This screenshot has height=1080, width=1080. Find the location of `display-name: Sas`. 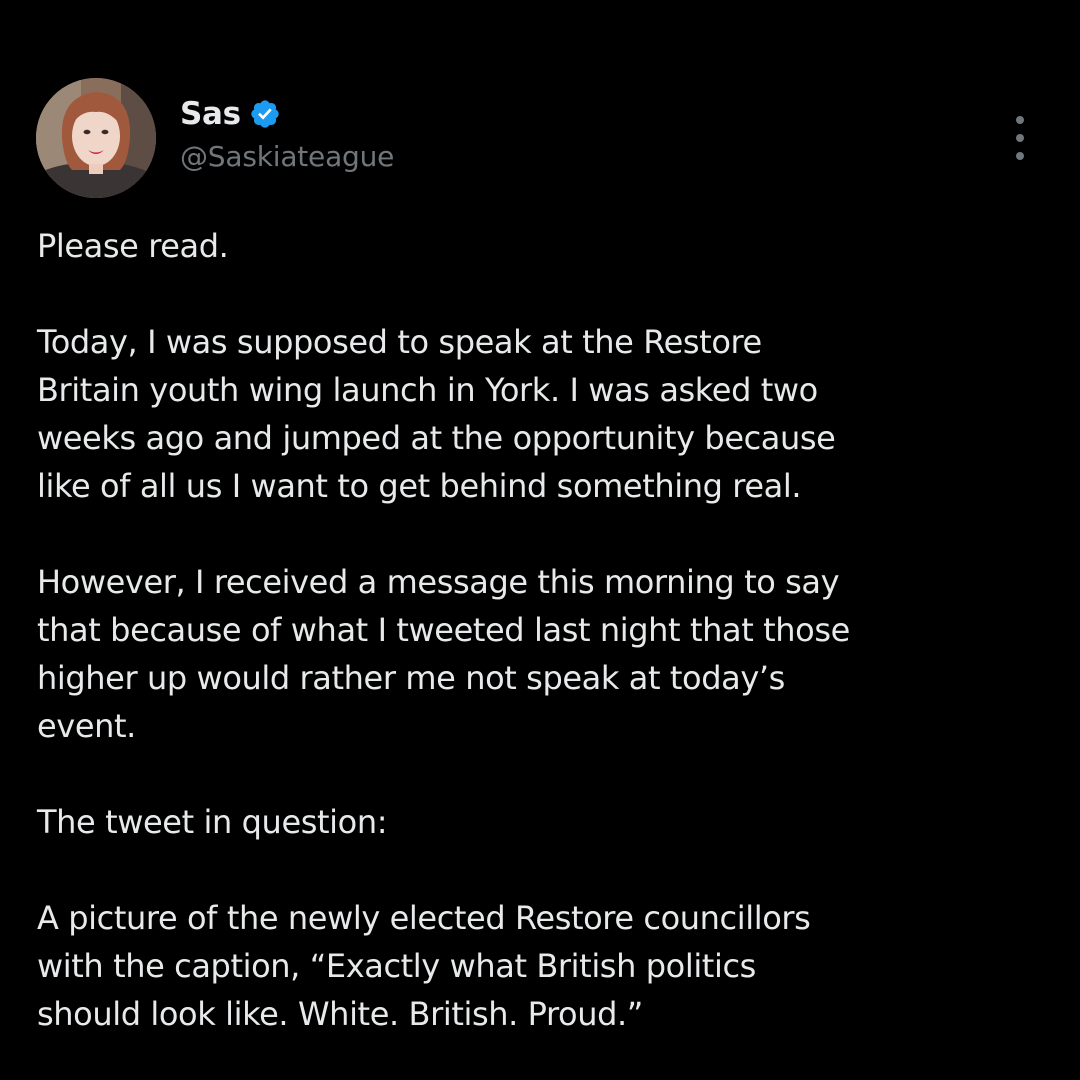

display-name: Sas is located at coordinates (210, 114).